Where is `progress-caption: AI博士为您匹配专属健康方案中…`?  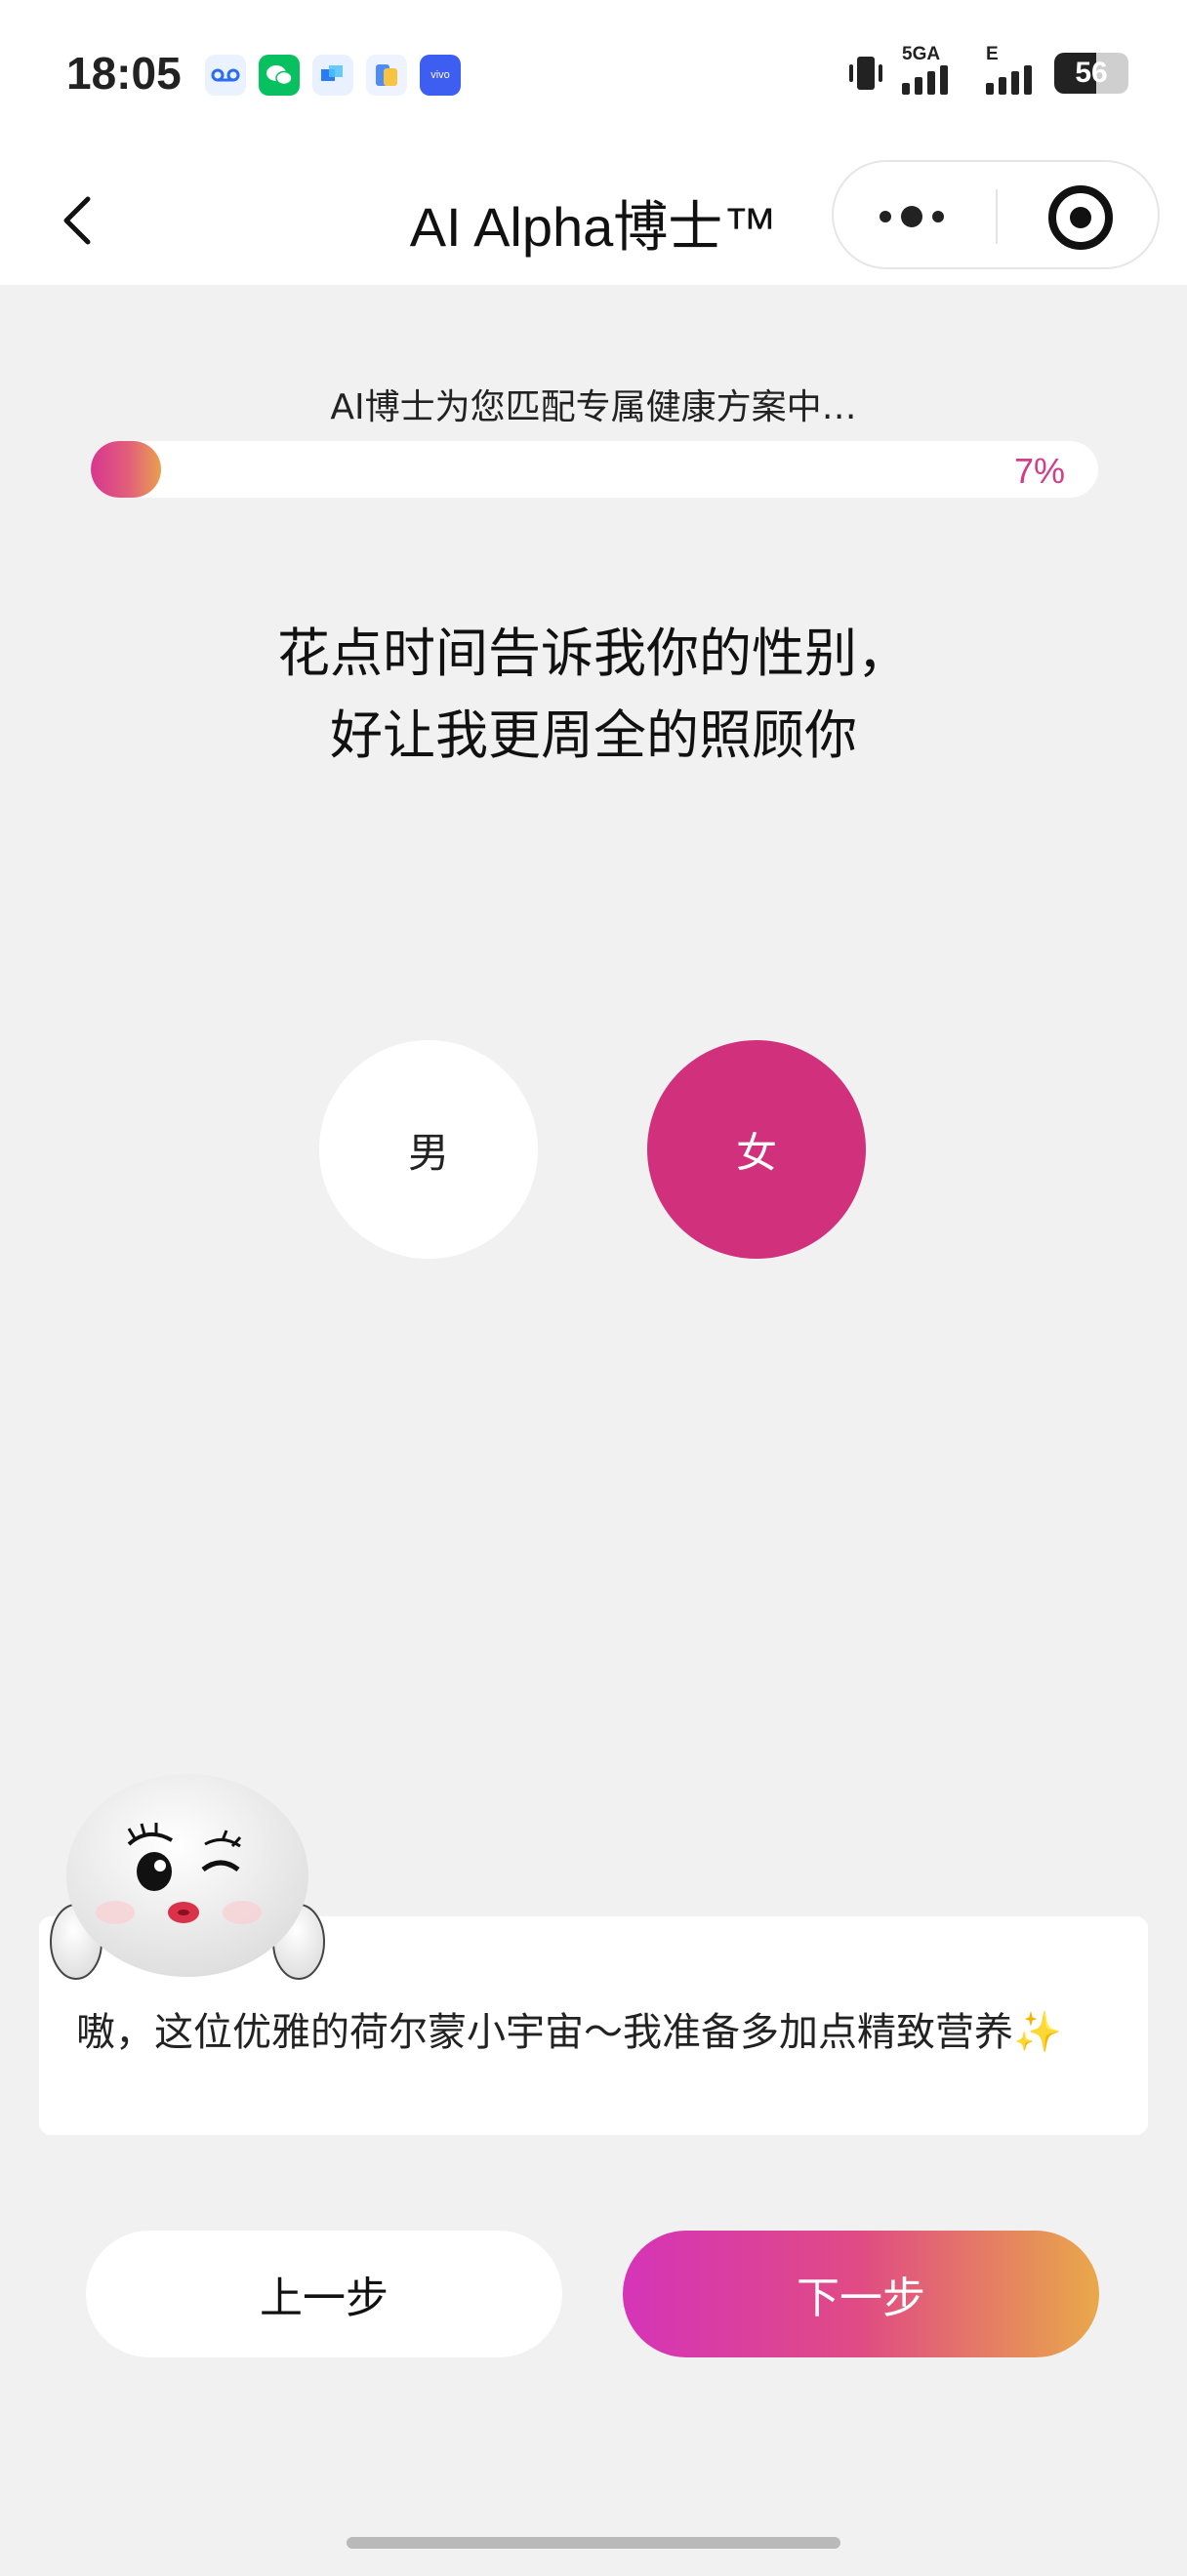
progress-caption: AI博士为您匹配专属健康方案中… is located at coordinates (593, 407).